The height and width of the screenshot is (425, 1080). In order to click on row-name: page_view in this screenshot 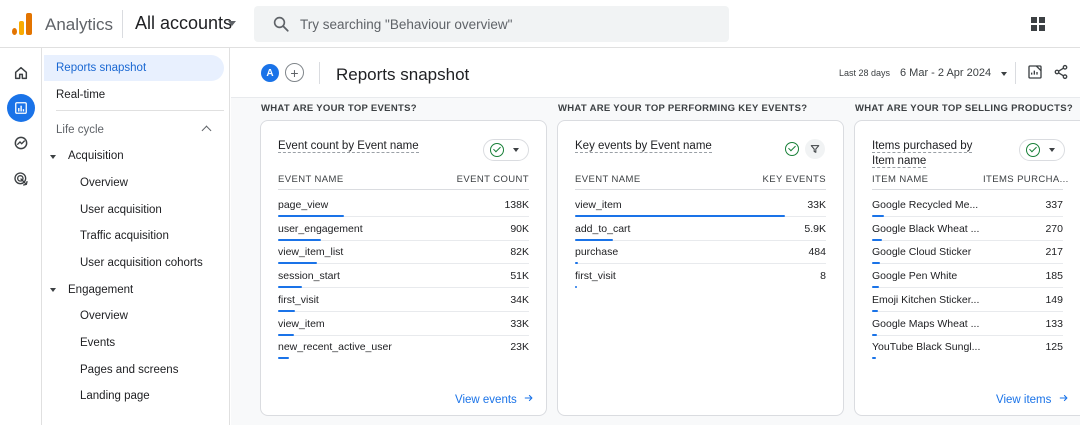, I will do `click(303, 205)`.